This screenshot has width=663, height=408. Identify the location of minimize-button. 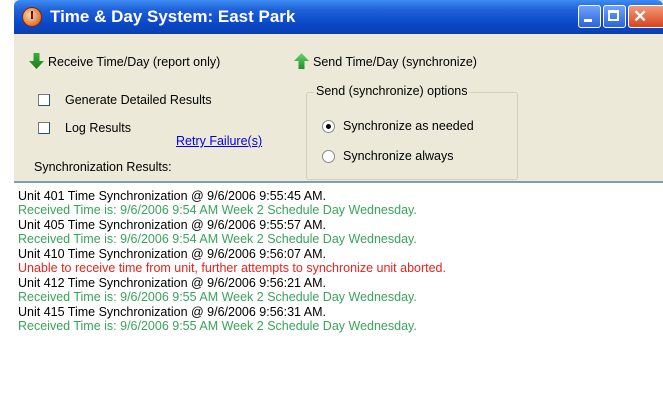
(589, 16).